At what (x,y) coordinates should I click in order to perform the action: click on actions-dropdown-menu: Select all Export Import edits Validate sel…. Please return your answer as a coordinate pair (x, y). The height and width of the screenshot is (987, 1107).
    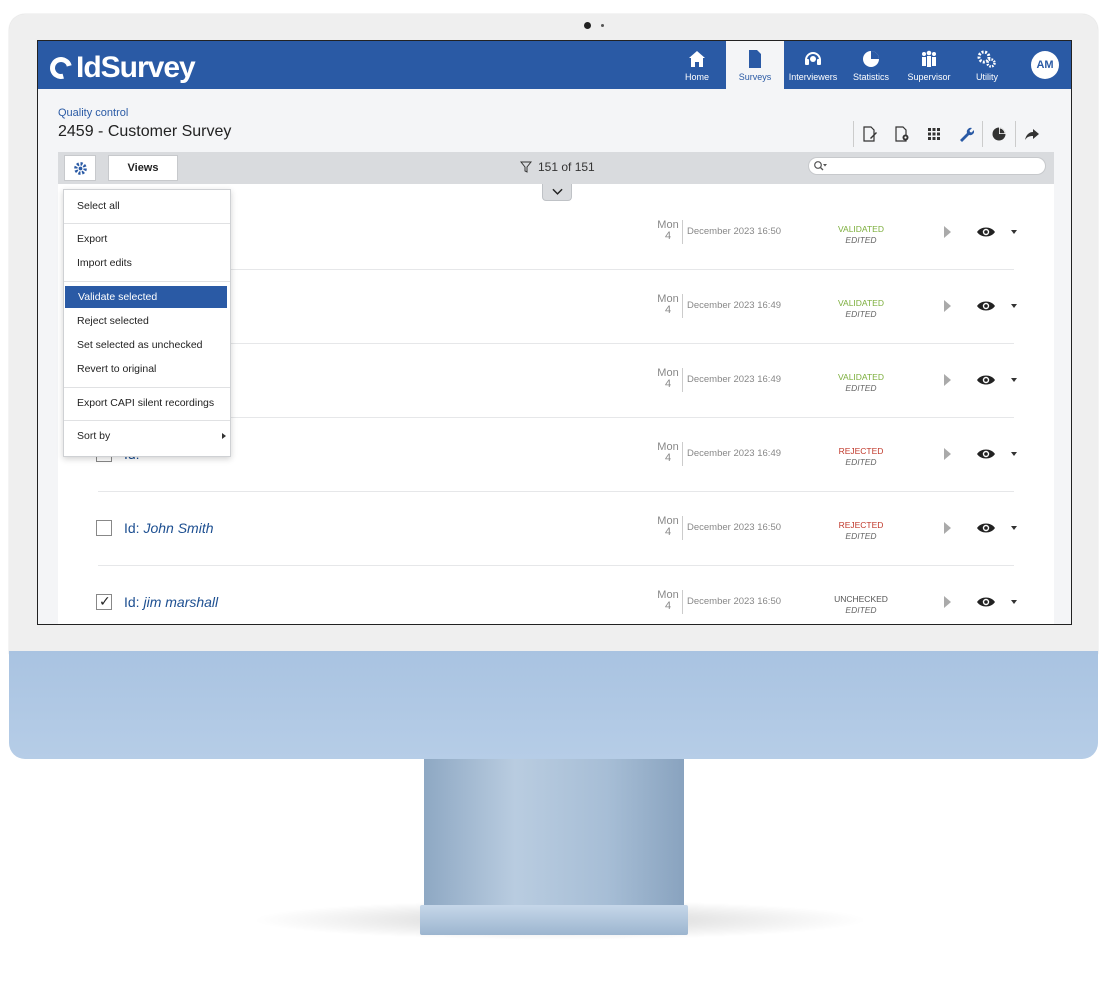
    Looking at the image, I should click on (147, 323).